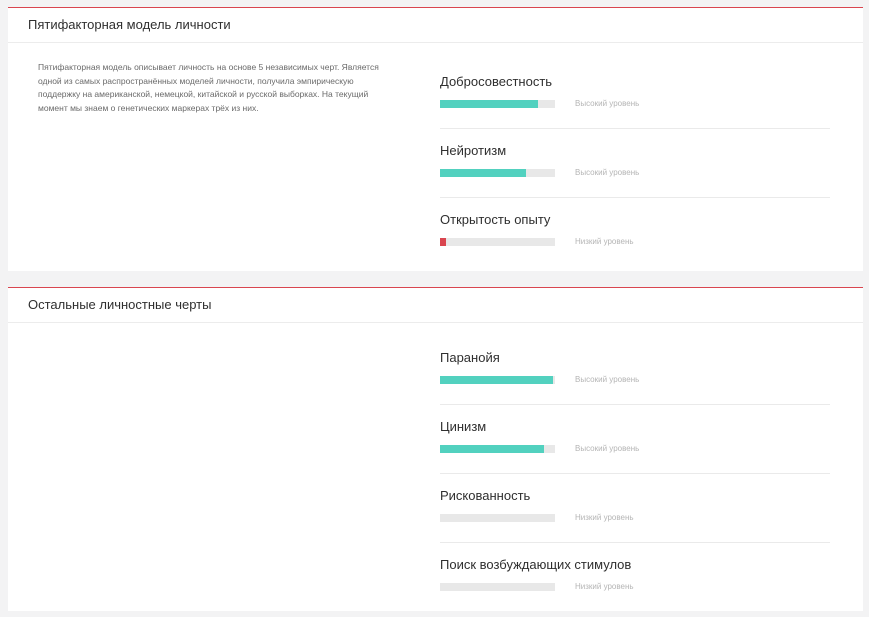  What do you see at coordinates (485, 495) in the screenshot?
I see `trait-name: Рискованность` at bounding box center [485, 495].